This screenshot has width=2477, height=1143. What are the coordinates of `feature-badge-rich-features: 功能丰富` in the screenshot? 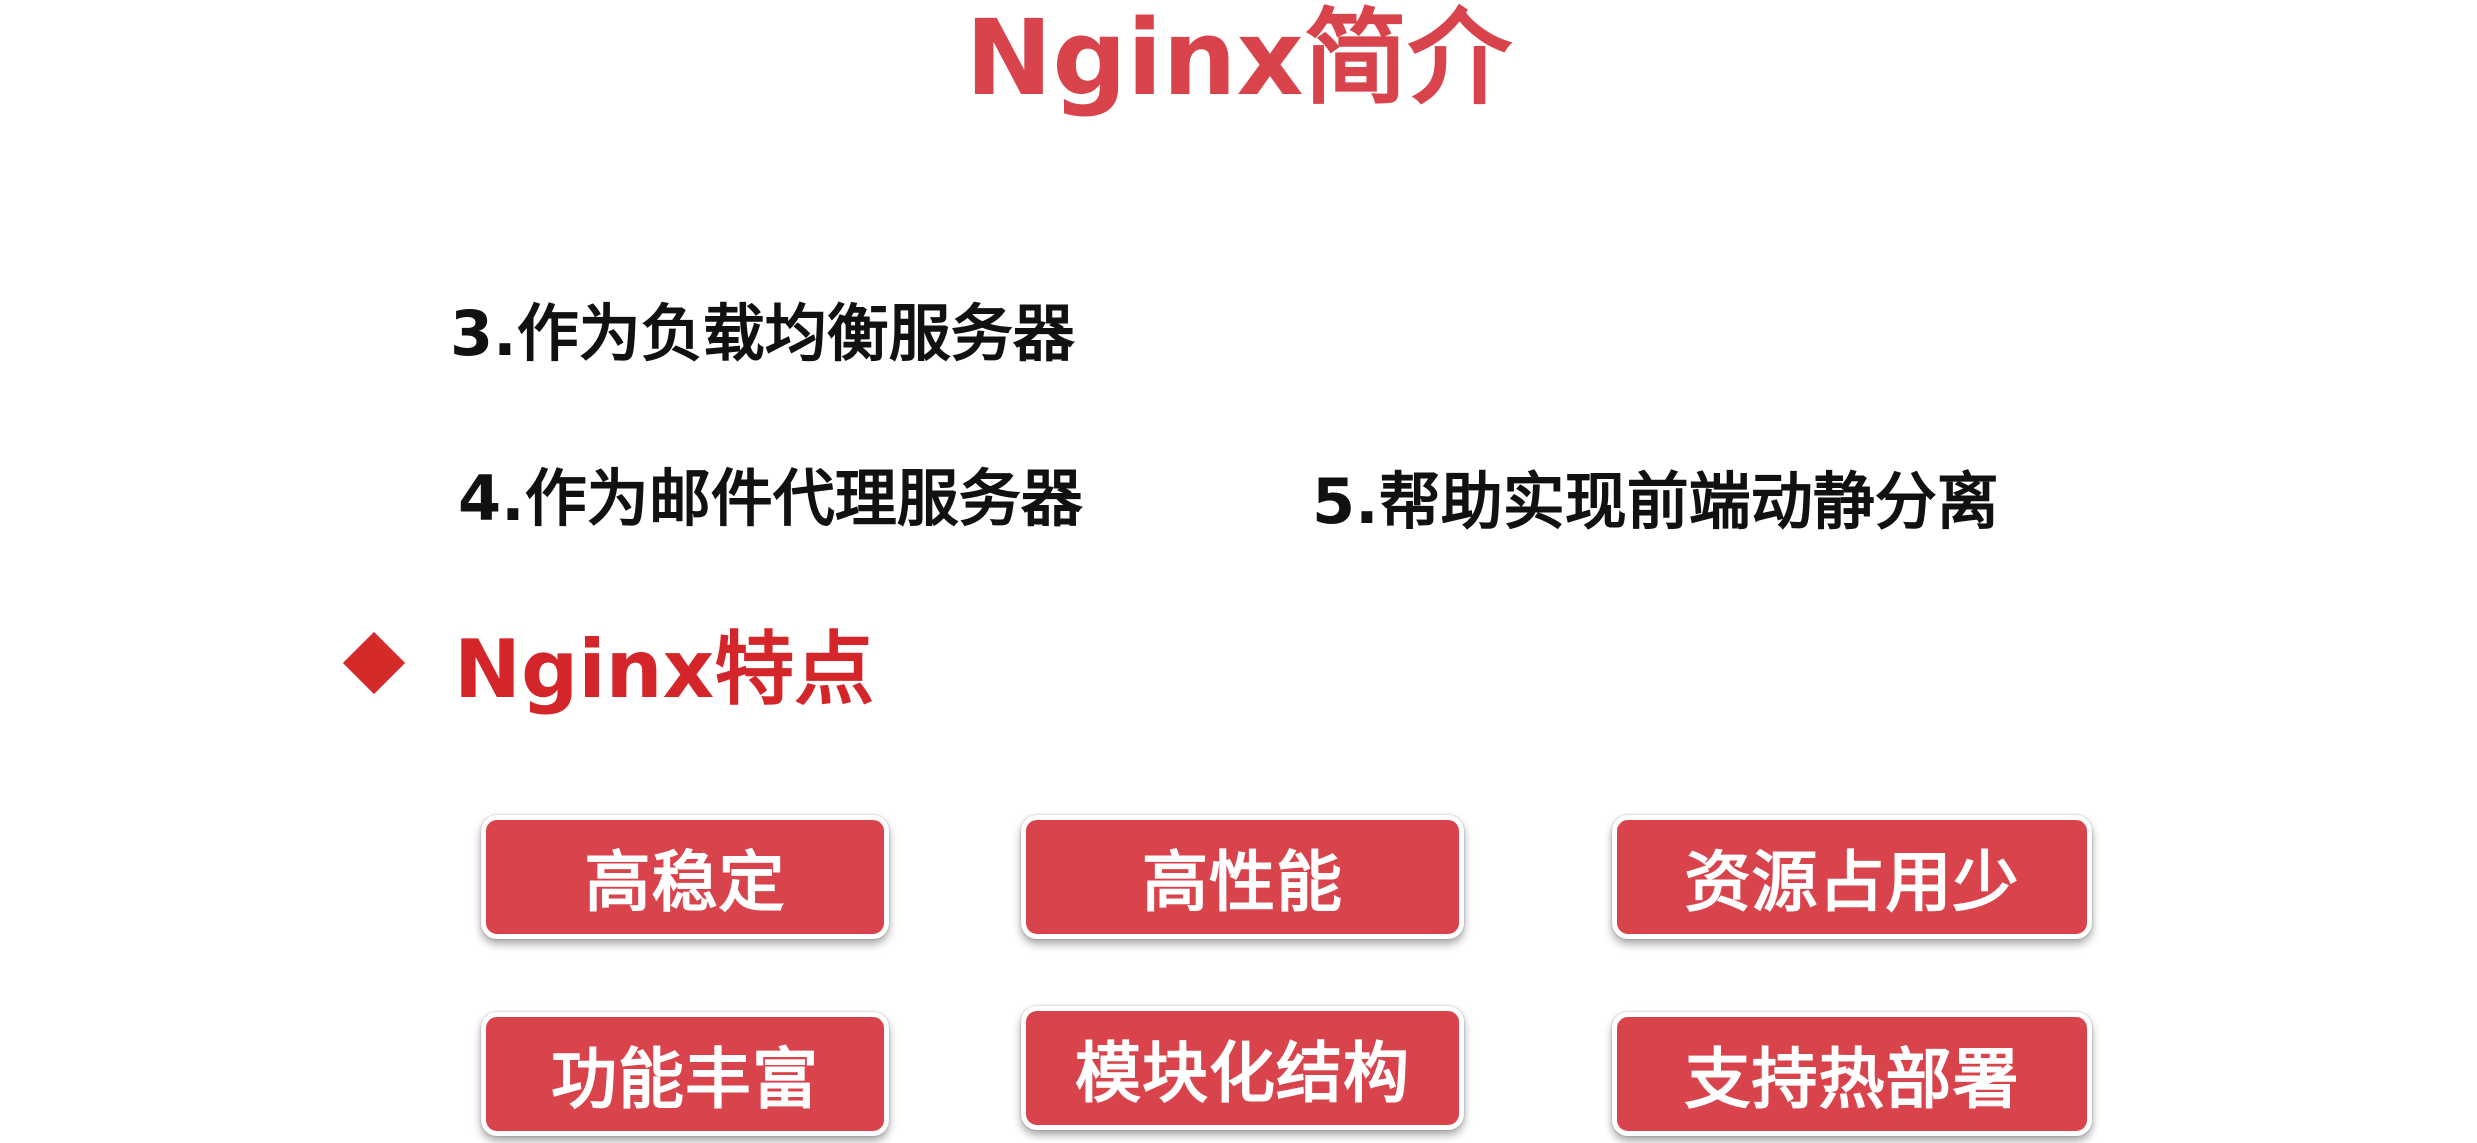 It's located at (685, 1074).